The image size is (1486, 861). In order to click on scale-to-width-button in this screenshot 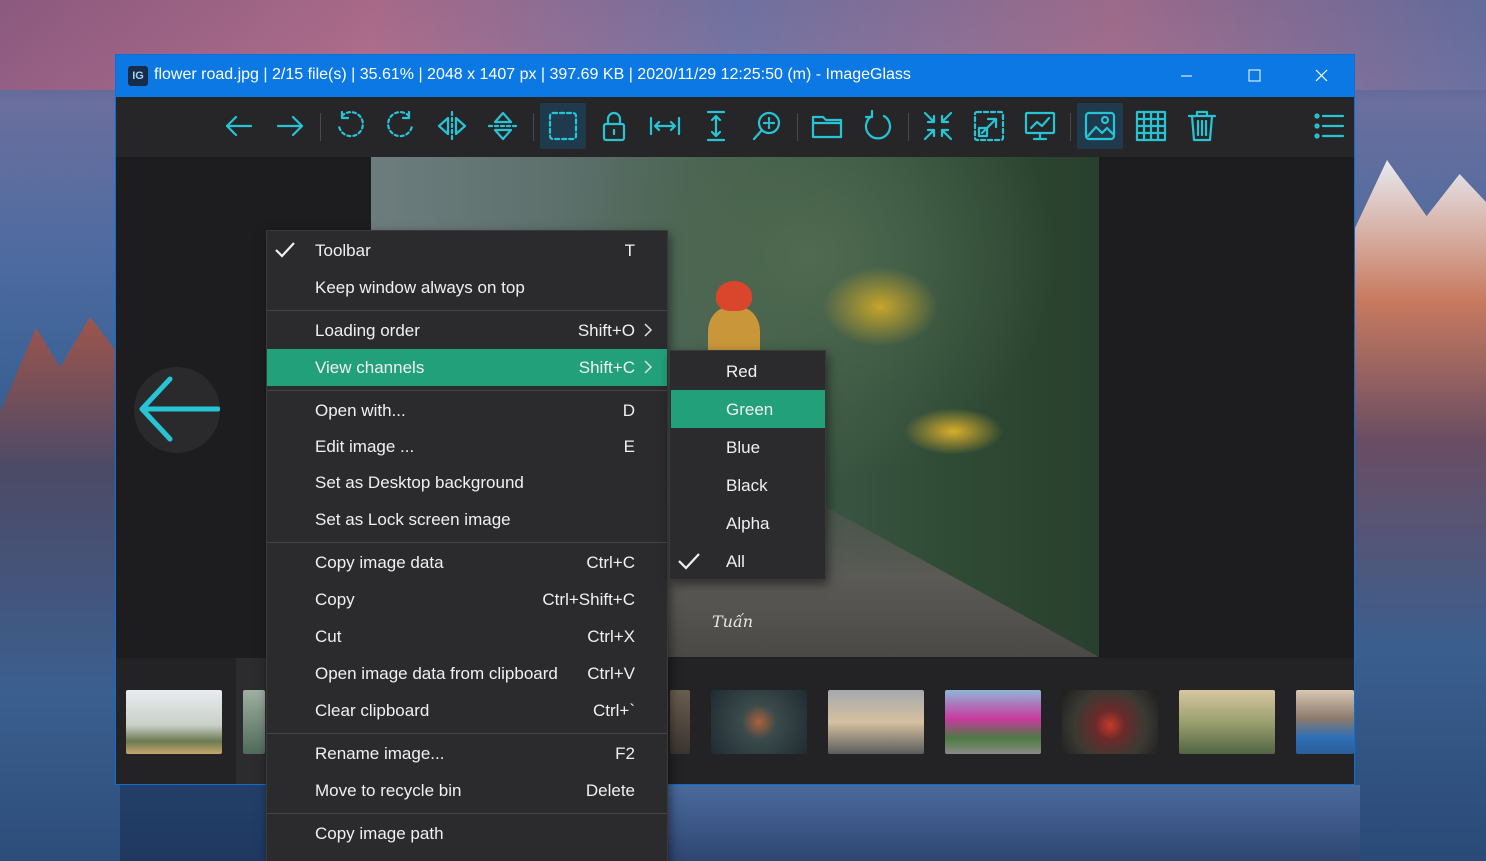, I will do `click(665, 126)`.